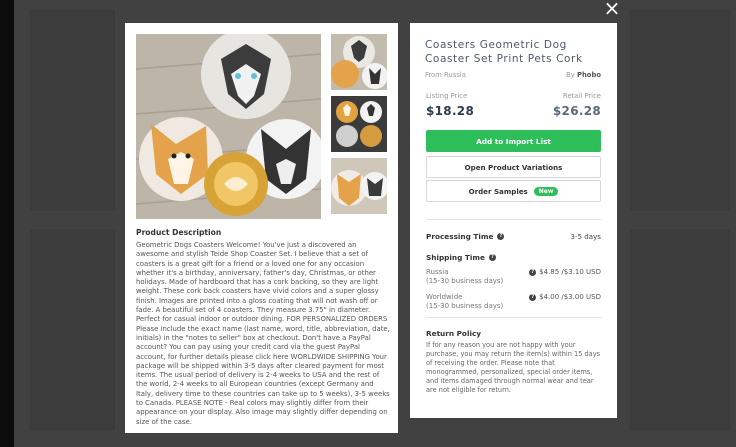 The width and height of the screenshot is (736, 447). I want to click on shipping-time-text: Shipping Time, so click(455, 257).